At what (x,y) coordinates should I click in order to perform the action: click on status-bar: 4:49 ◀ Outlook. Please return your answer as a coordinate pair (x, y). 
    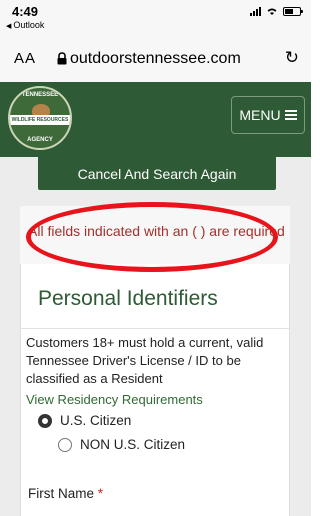
    Looking at the image, I should click on (155, 18).